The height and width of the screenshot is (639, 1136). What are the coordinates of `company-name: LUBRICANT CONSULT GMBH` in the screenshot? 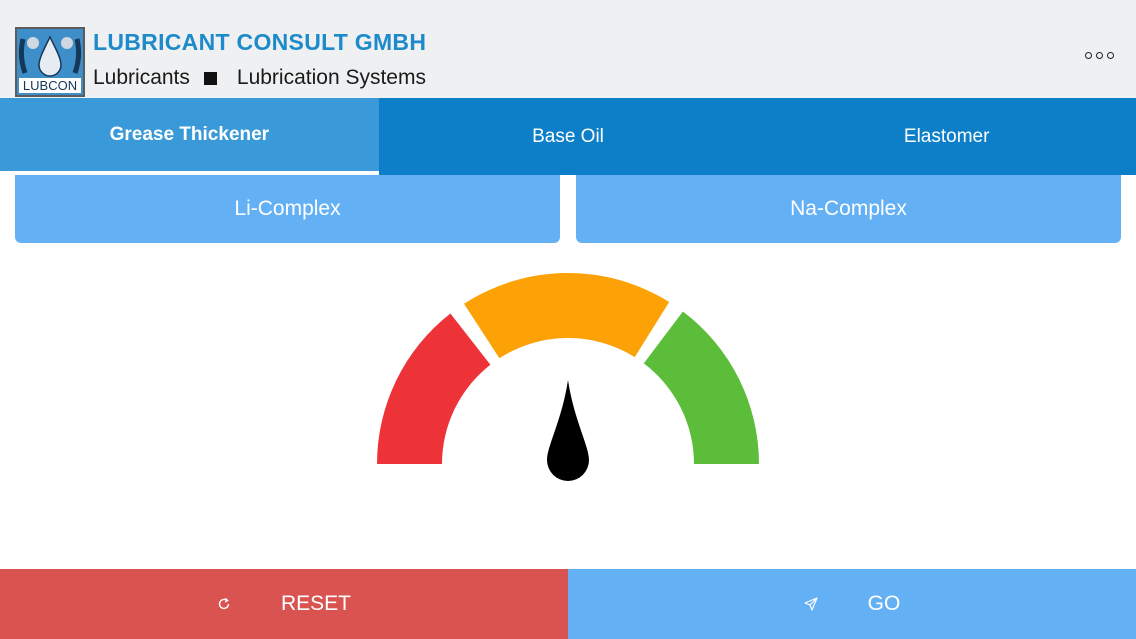 It's located at (260, 42).